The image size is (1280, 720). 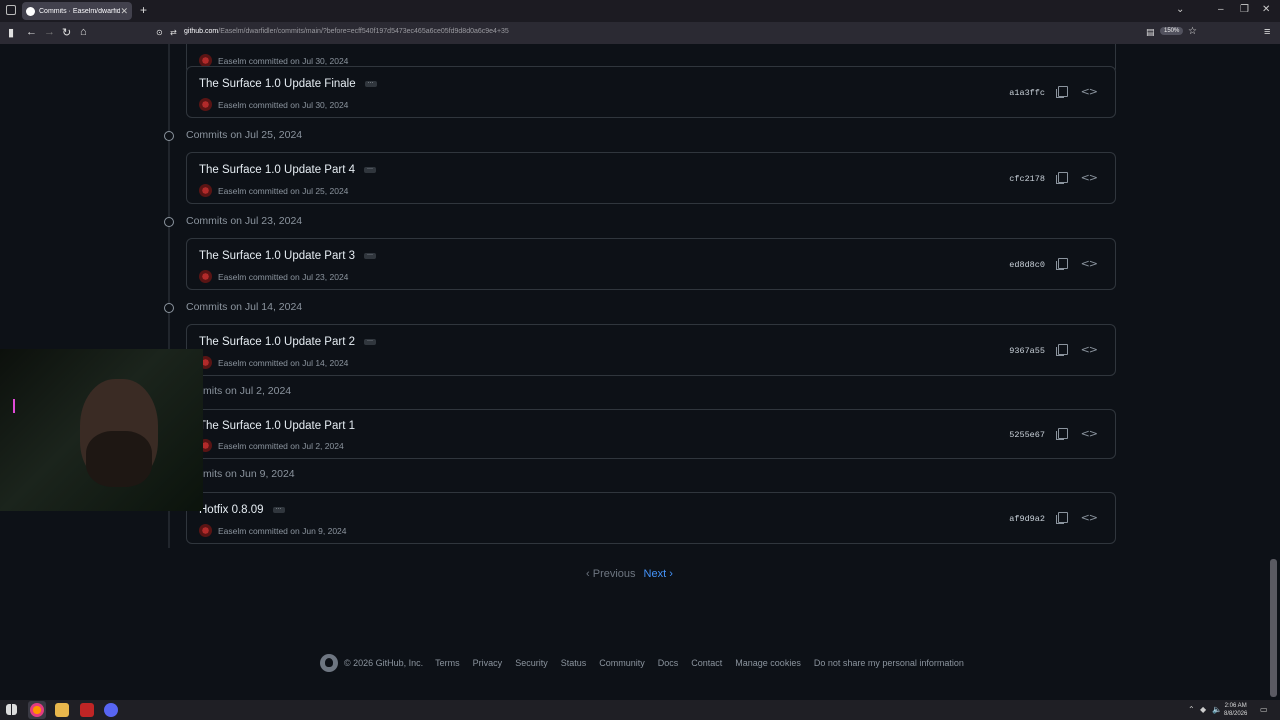 What do you see at coordinates (1273, 628) in the screenshot?
I see `page-scrollbar-thumb` at bounding box center [1273, 628].